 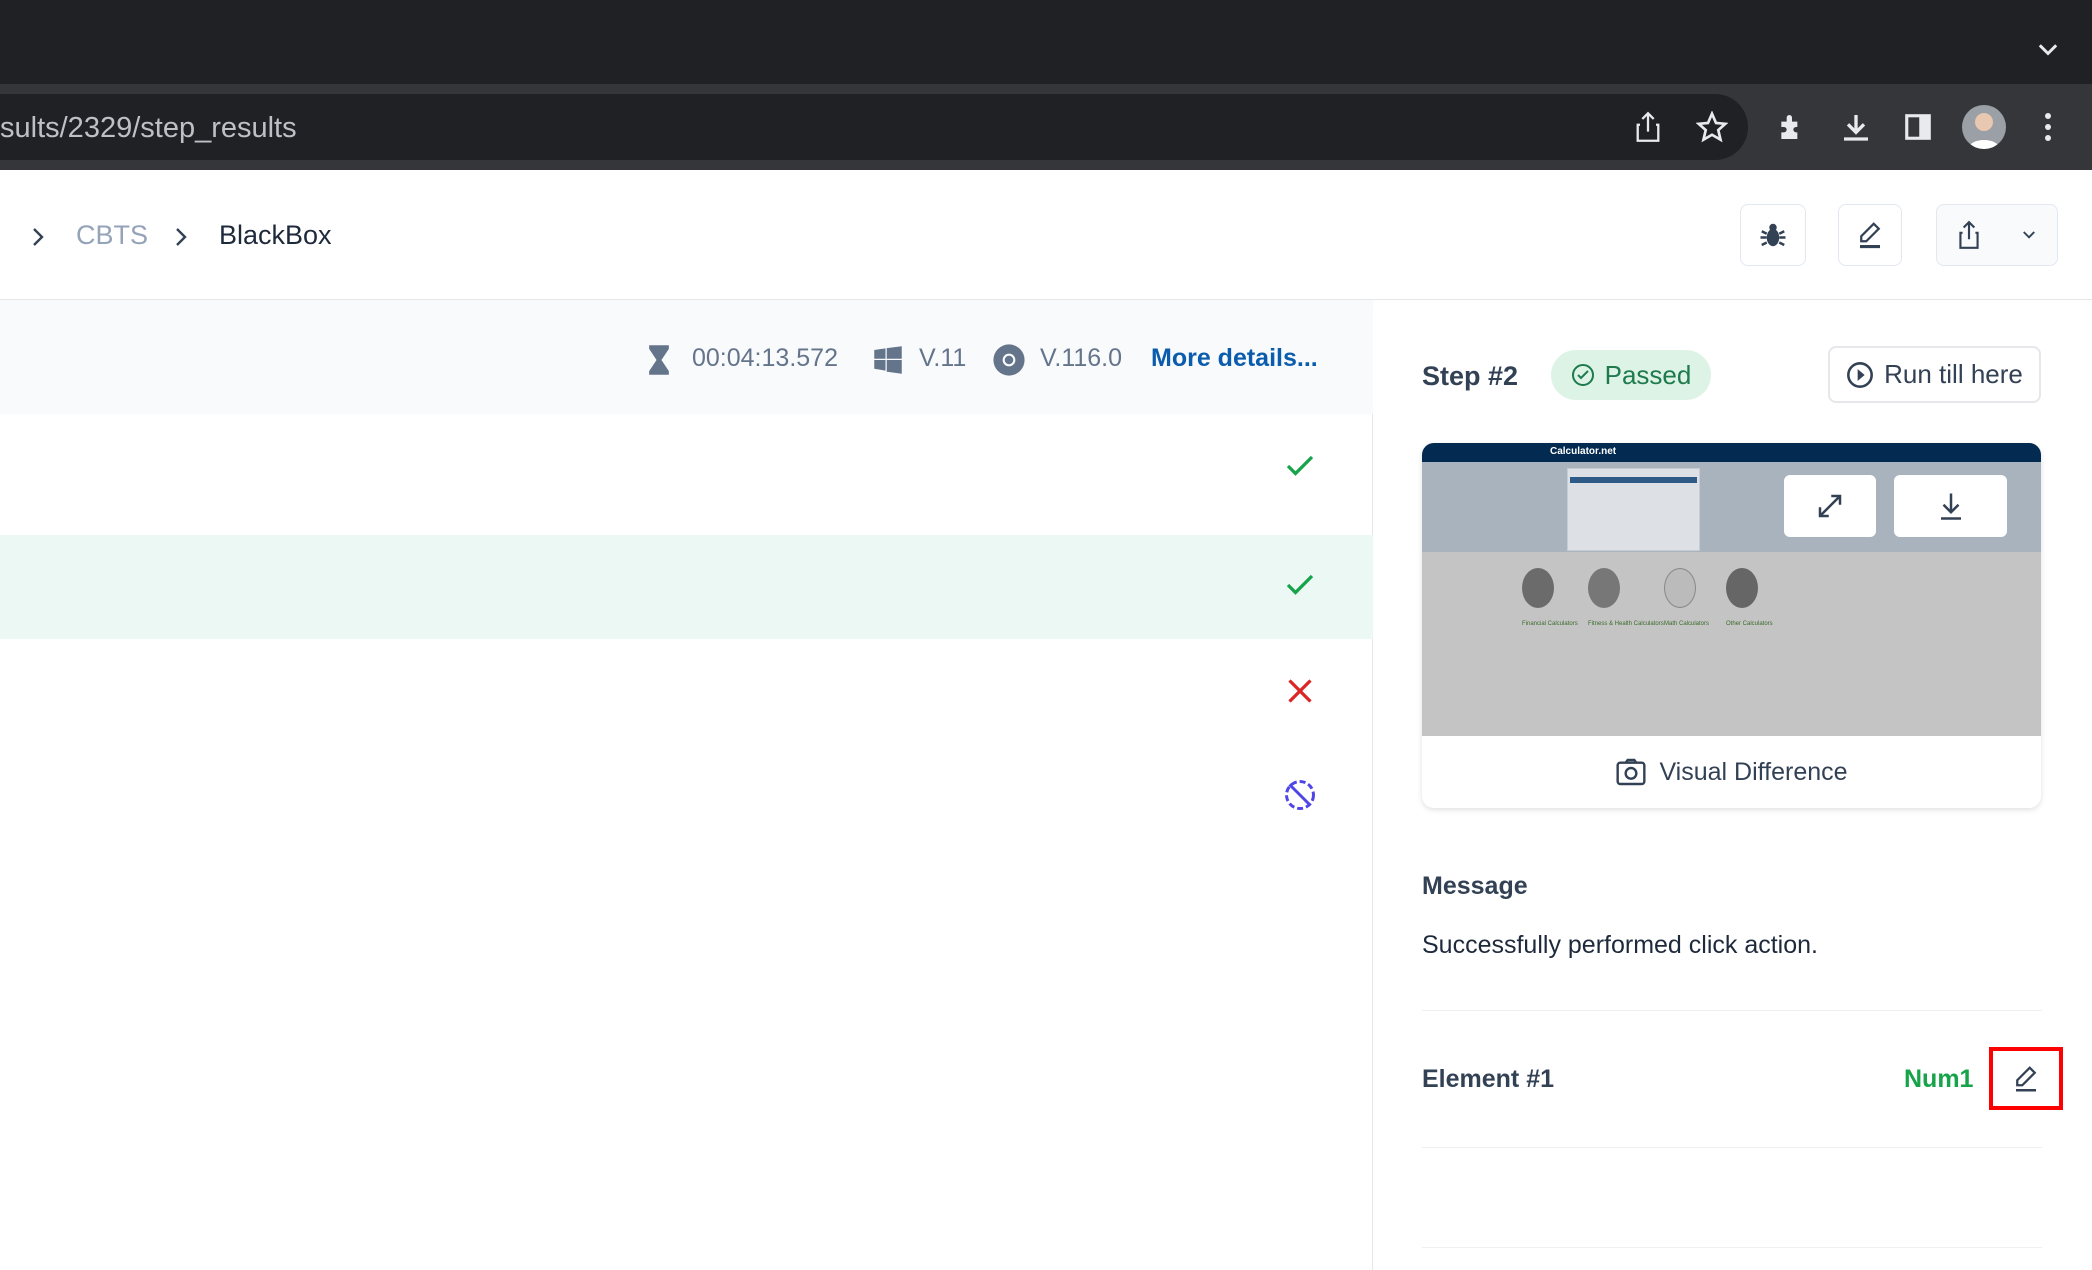 I want to click on report-bug-button, so click(x=1773, y=235).